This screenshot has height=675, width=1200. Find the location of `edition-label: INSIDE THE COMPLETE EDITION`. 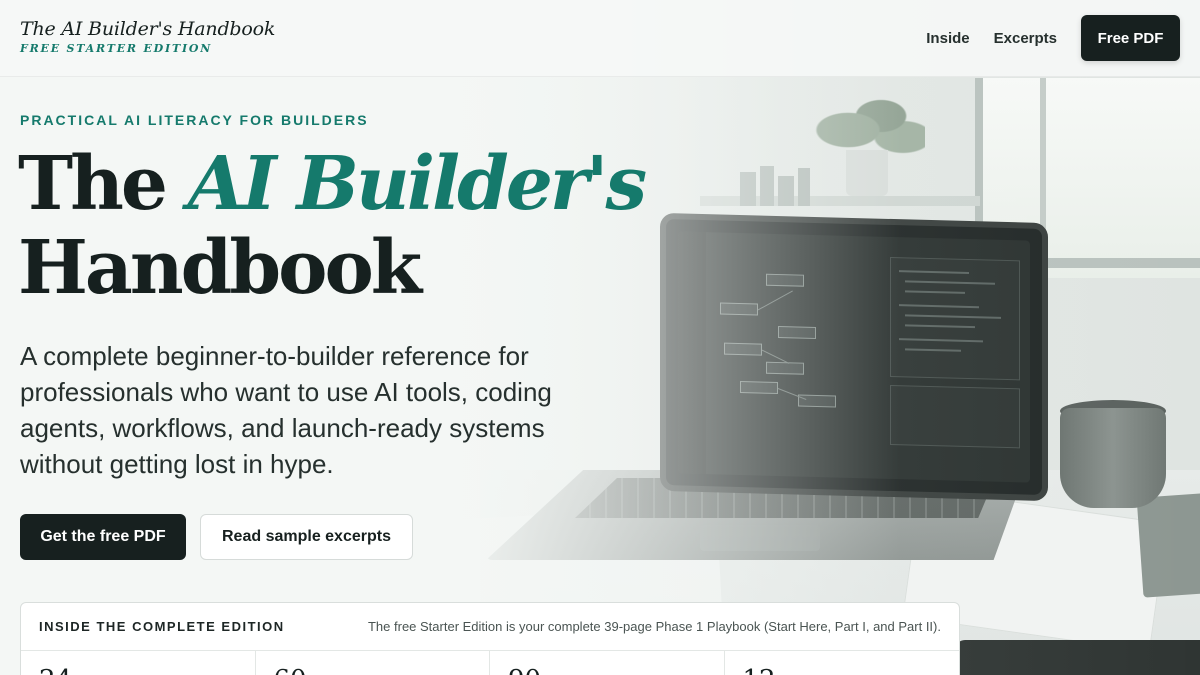

edition-label: INSIDE THE COMPLETE EDITION is located at coordinates (162, 626).